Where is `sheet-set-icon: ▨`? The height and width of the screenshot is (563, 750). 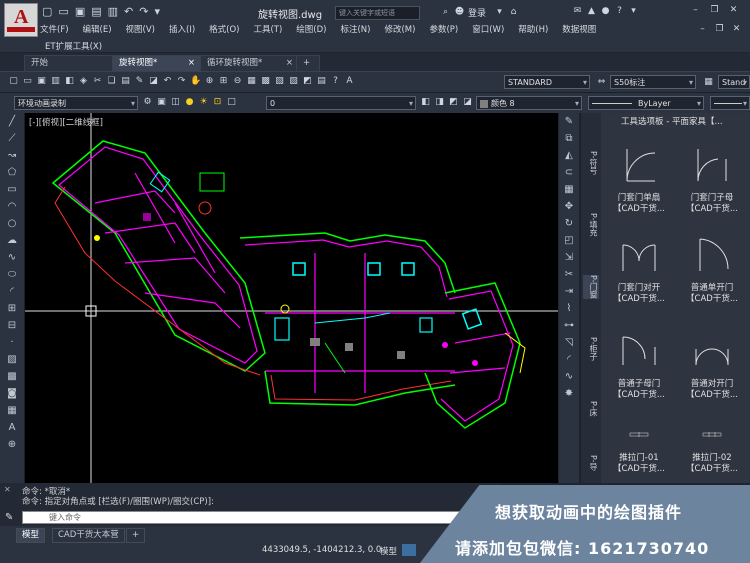
sheet-set-icon: ▨ is located at coordinates (293, 81).